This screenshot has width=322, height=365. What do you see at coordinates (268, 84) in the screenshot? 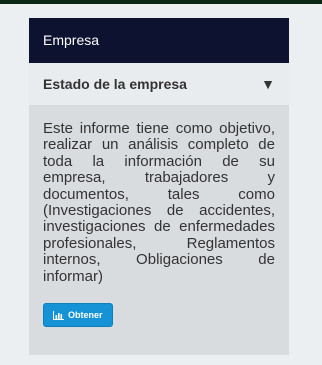
I see `triangle-down-icon: ▼` at bounding box center [268, 84].